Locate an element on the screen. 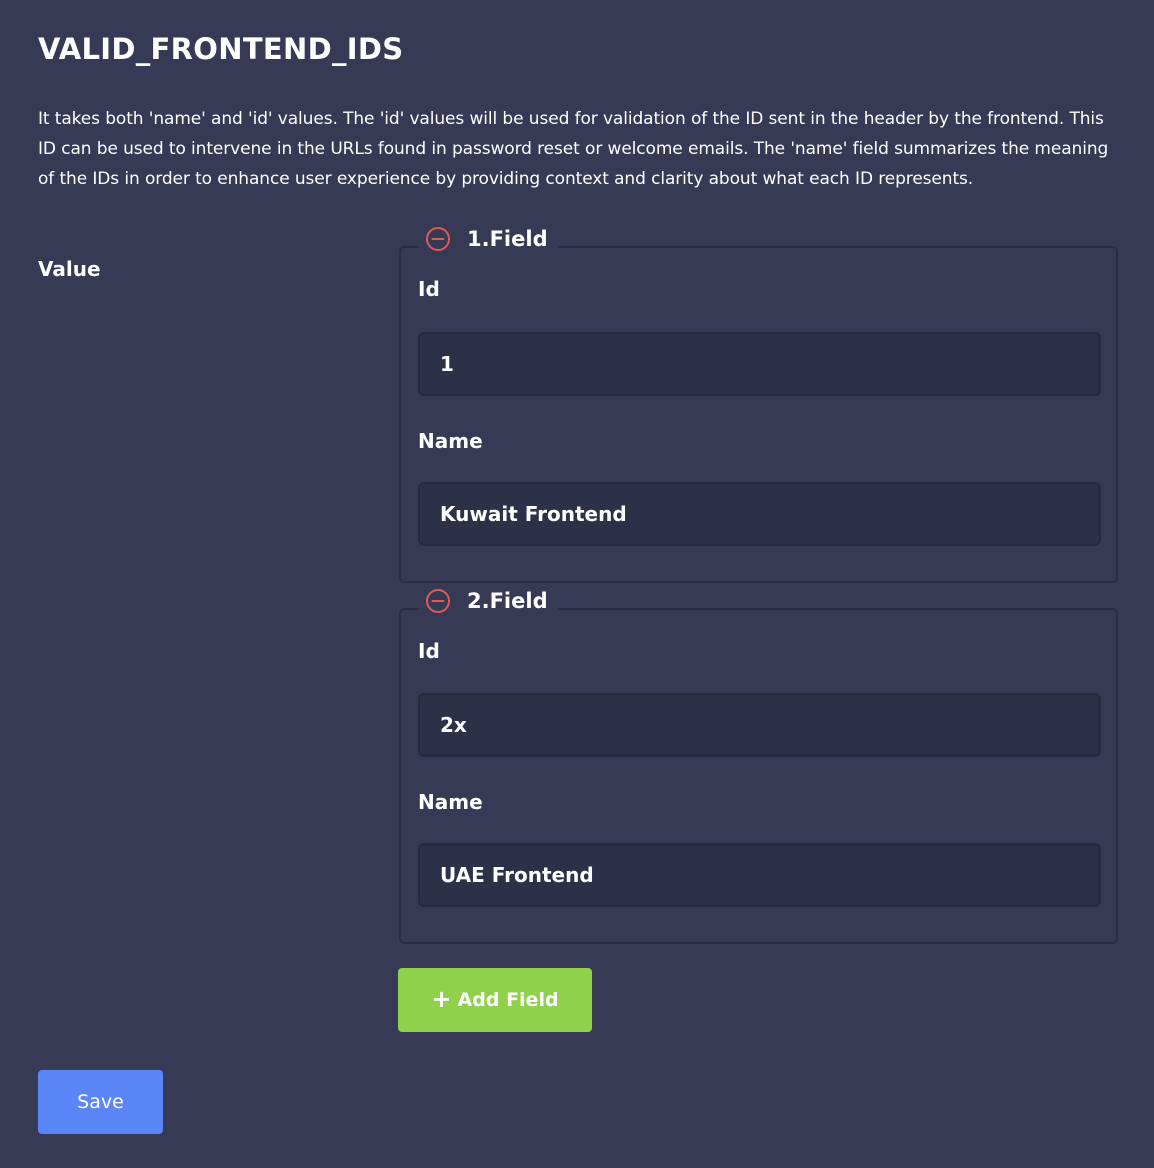  field-group-legend: 2.Field is located at coordinates (488, 601).